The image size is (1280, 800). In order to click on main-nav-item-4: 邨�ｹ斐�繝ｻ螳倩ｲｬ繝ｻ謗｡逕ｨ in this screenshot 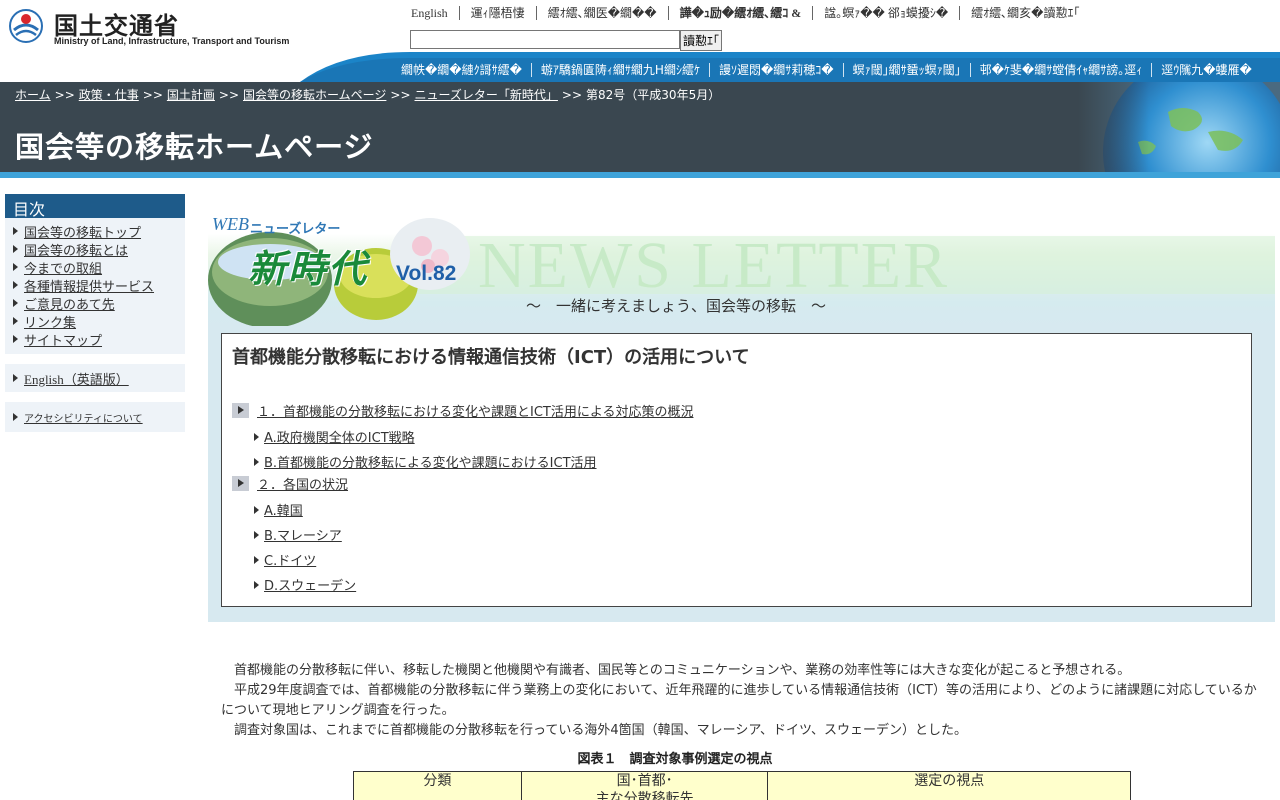, I will do `click(1060, 70)`.